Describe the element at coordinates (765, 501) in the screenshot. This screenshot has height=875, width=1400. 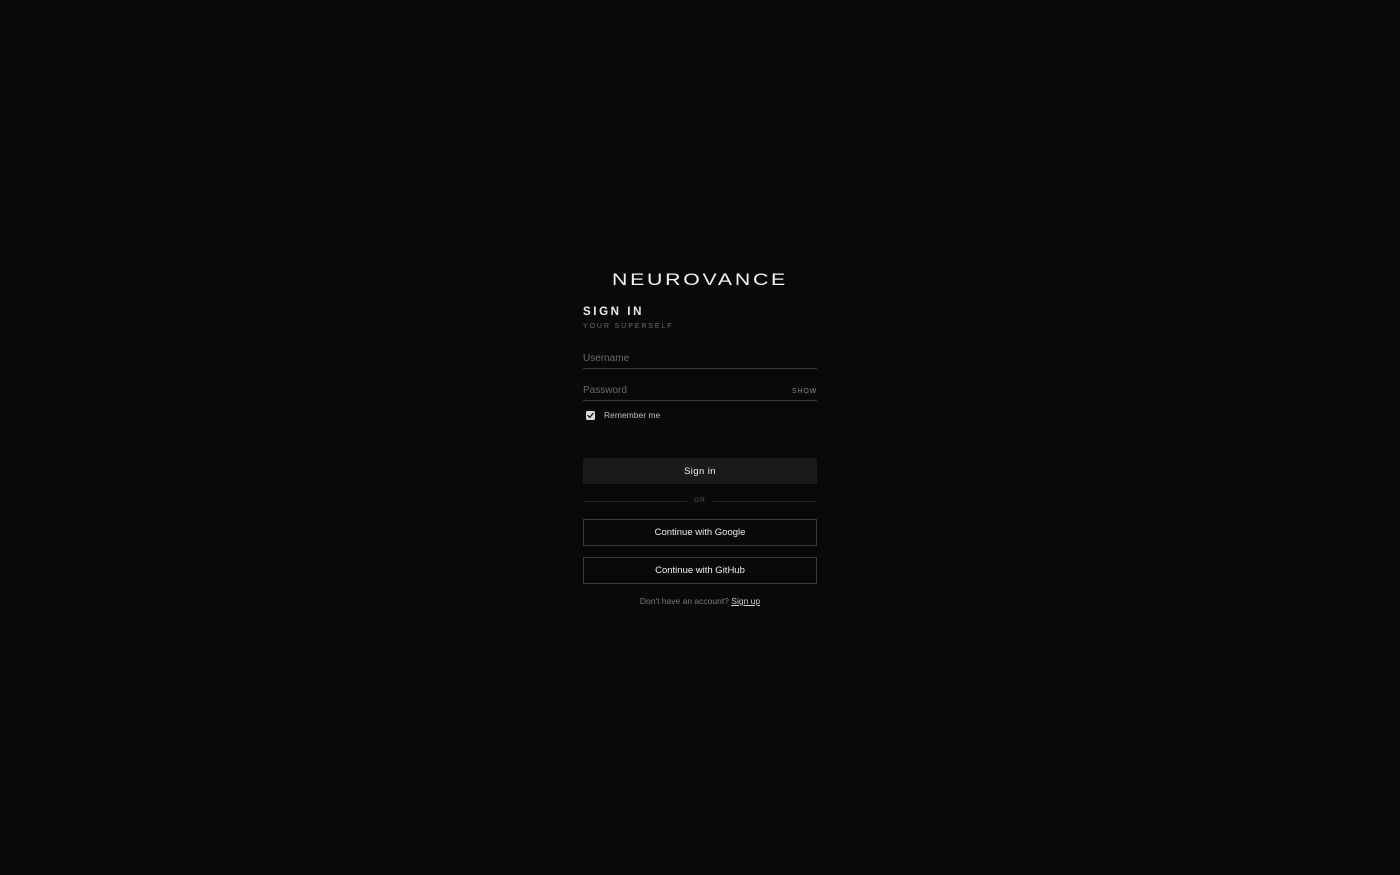
I see `divider-line-right` at that location.